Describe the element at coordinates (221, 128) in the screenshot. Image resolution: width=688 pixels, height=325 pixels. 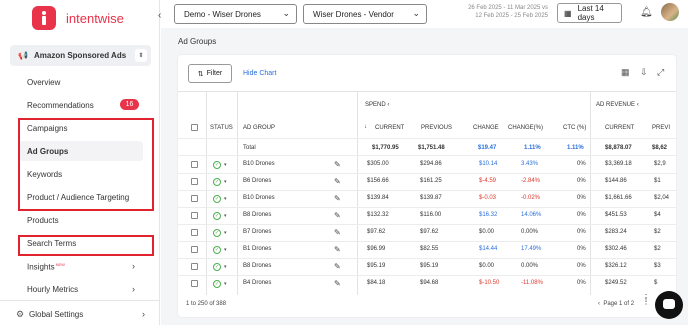
I see `col-header-status: STATUS` at that location.